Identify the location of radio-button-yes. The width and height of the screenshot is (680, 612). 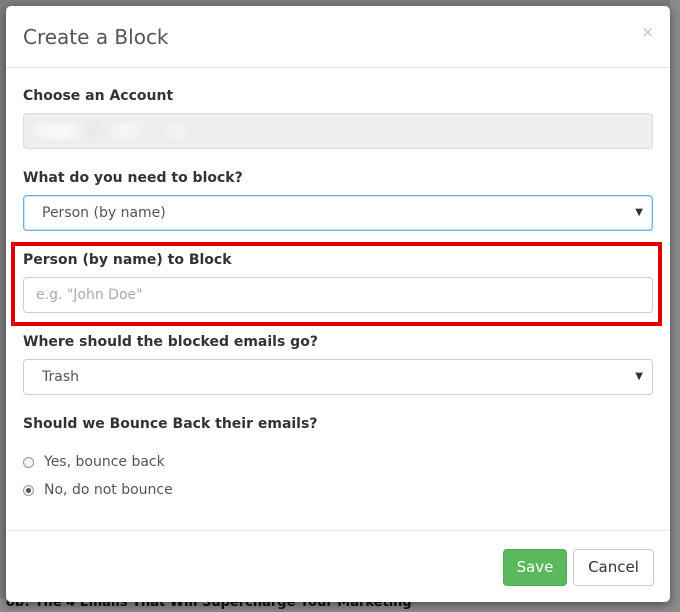
(28, 462).